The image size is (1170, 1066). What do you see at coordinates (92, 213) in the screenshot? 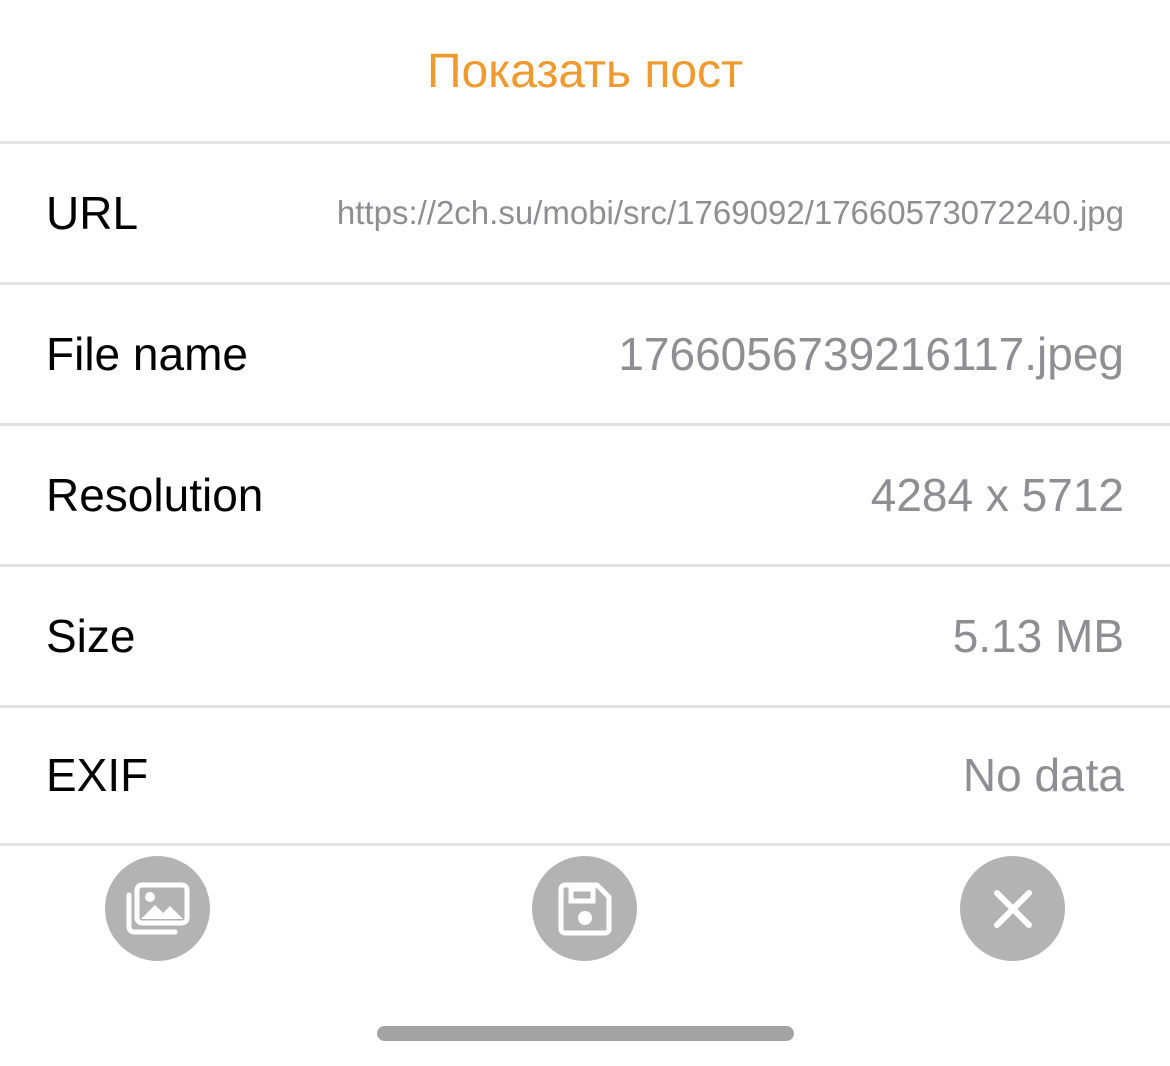
I see `url-label: URL` at bounding box center [92, 213].